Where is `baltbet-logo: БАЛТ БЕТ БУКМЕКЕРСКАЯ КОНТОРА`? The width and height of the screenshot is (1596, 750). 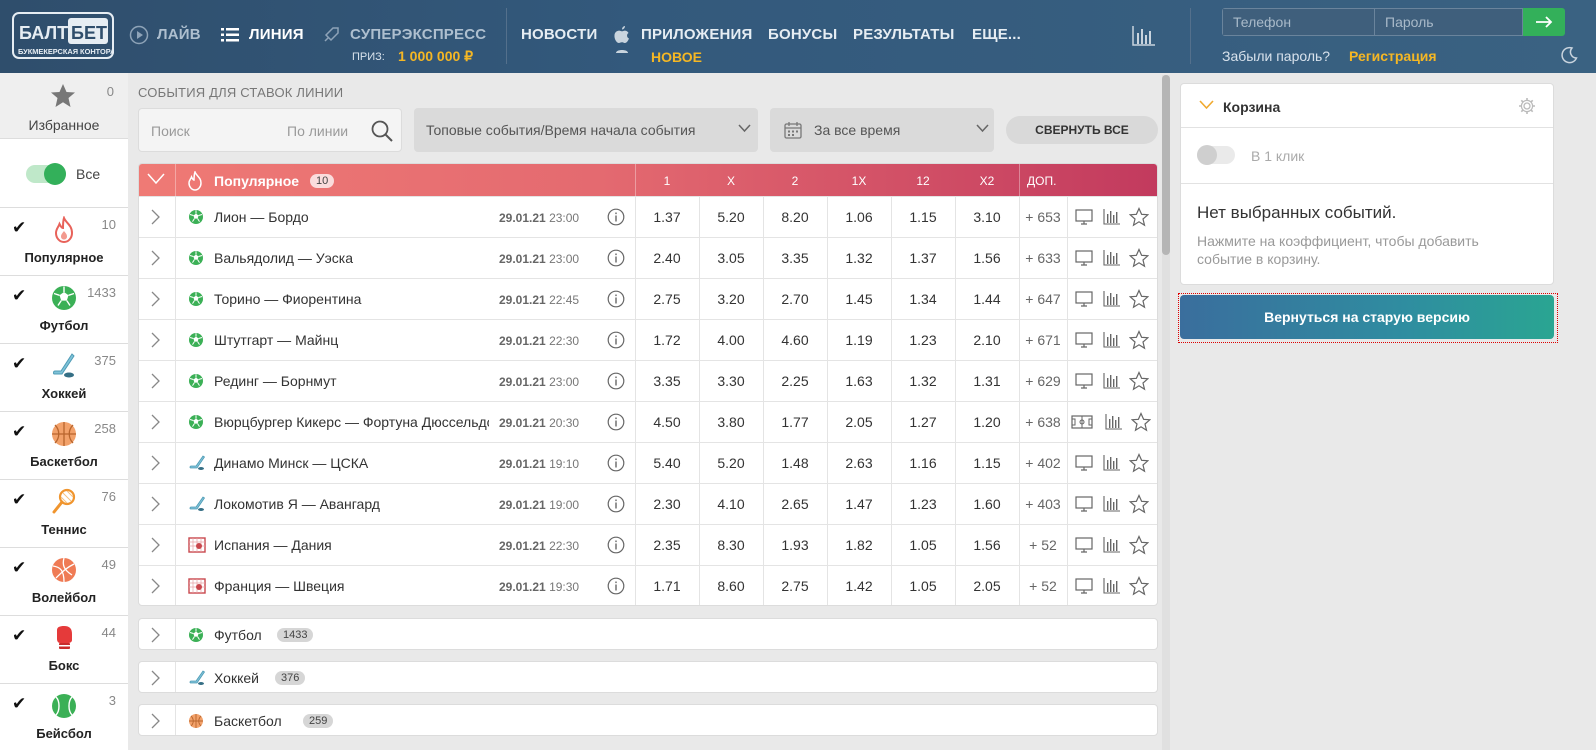 baltbet-logo: БАЛТ БЕТ БУКМЕКЕРСКАЯ КОНТОРА is located at coordinates (63, 35).